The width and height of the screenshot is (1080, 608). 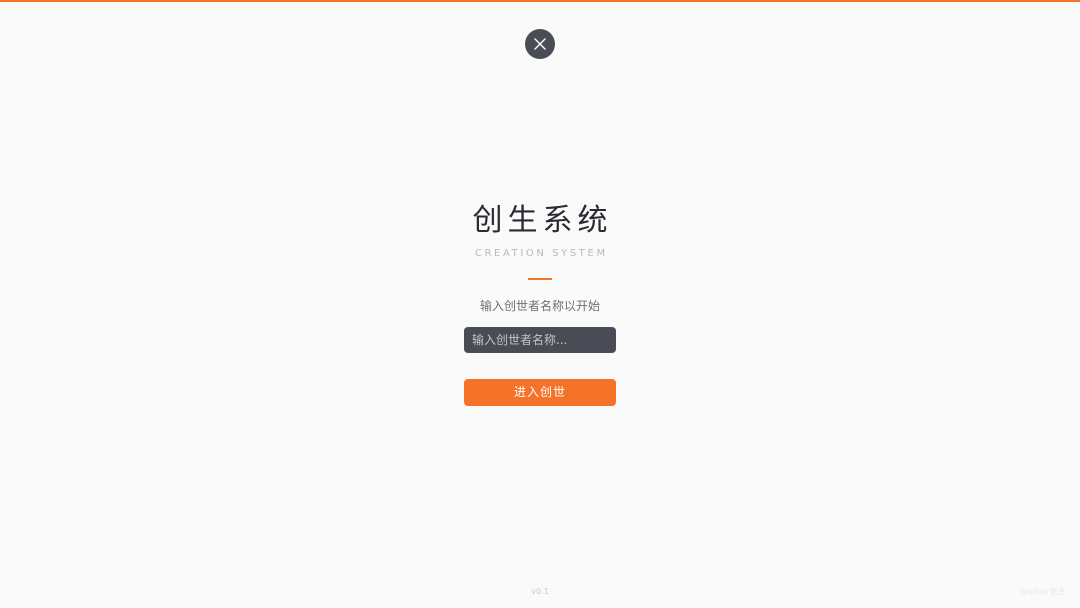 I want to click on instruction-text: 输入创世者名称以开始, so click(x=539, y=306).